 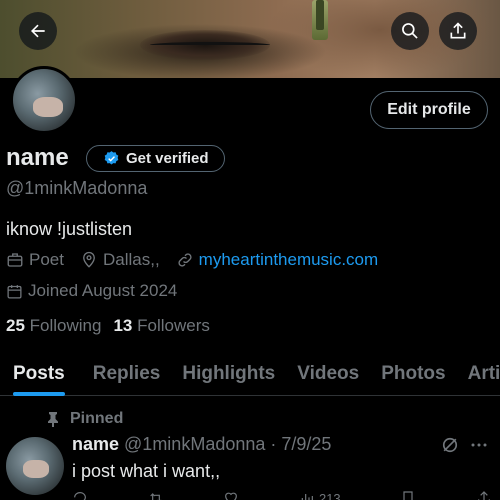 I want to click on tab-videos: Videos, so click(x=328, y=374).